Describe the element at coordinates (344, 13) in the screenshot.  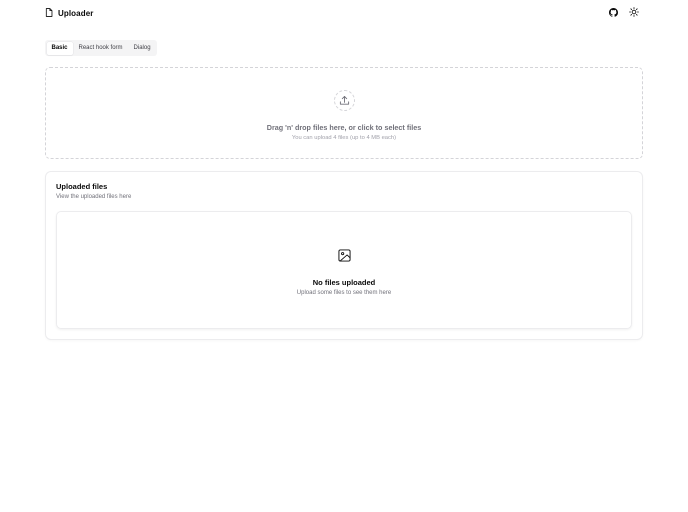
I see `site-header: Uploader` at that location.